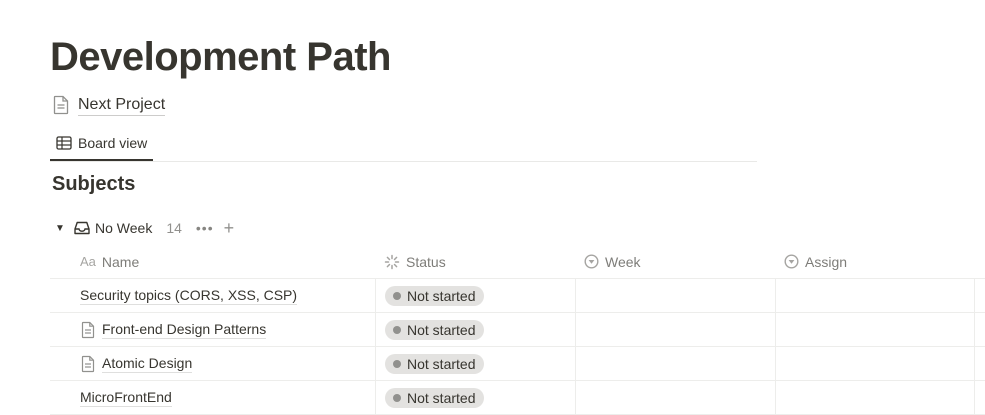  Describe the element at coordinates (426, 261) in the screenshot. I see `column-header-label: Status` at that location.